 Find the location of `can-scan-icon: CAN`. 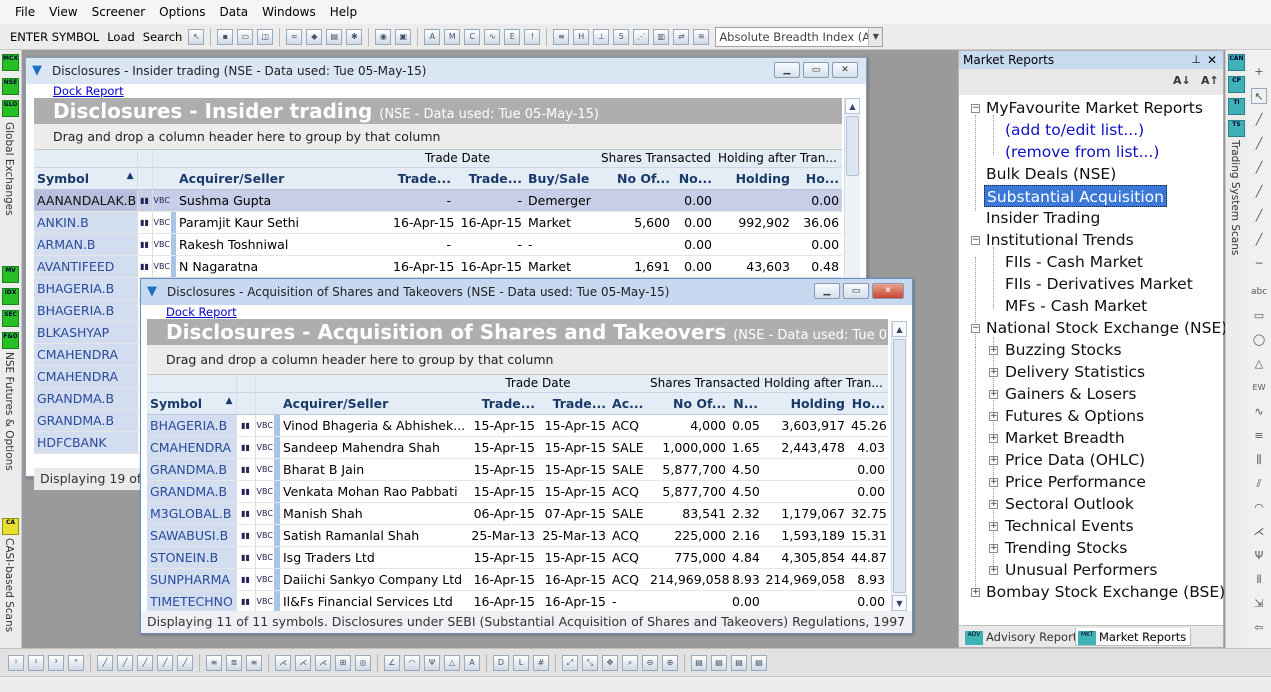

can-scan-icon: CAN is located at coordinates (1236, 62).